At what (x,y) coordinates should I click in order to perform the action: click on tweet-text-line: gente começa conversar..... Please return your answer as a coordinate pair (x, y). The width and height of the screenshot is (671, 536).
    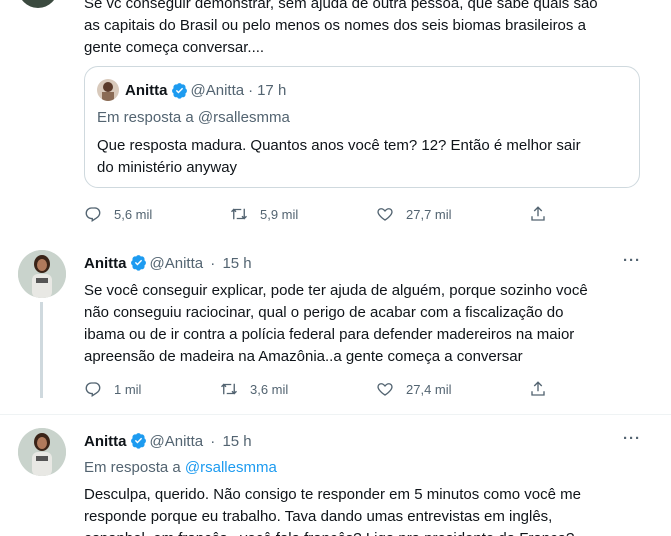
    Looking at the image, I should click on (174, 47).